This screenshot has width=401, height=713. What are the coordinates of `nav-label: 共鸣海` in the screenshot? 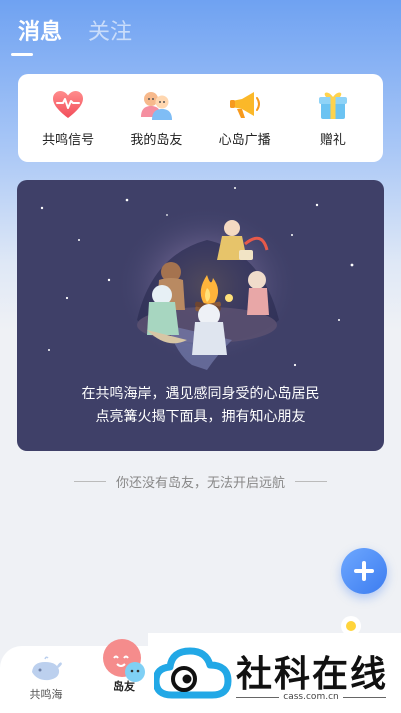 It's located at (46, 694).